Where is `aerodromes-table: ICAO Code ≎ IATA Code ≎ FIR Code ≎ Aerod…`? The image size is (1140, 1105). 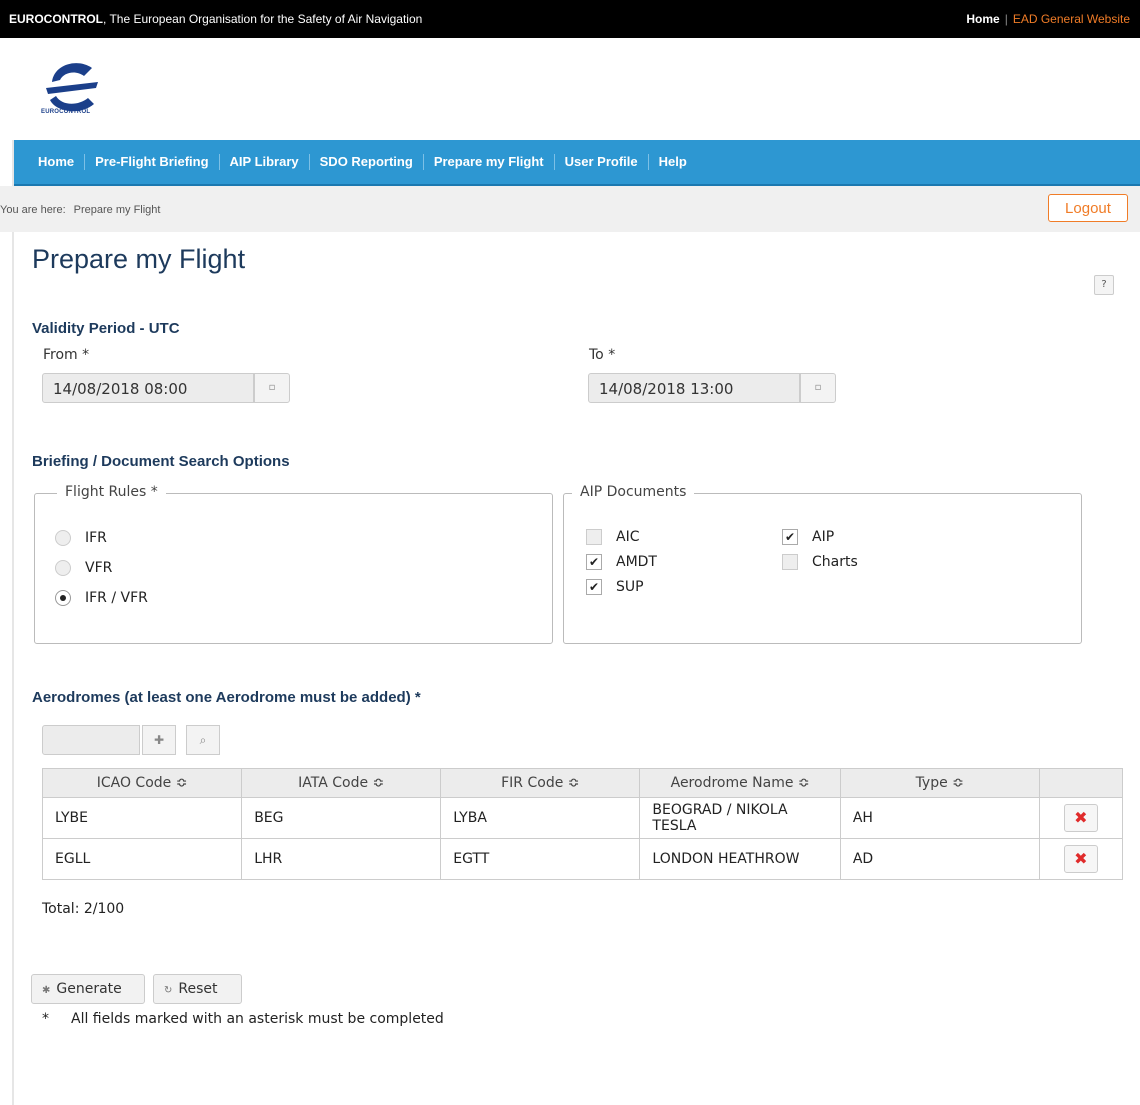
aerodromes-table: ICAO Code ≎ IATA Code ≎ FIR Code ≎ Aerod… is located at coordinates (582, 824).